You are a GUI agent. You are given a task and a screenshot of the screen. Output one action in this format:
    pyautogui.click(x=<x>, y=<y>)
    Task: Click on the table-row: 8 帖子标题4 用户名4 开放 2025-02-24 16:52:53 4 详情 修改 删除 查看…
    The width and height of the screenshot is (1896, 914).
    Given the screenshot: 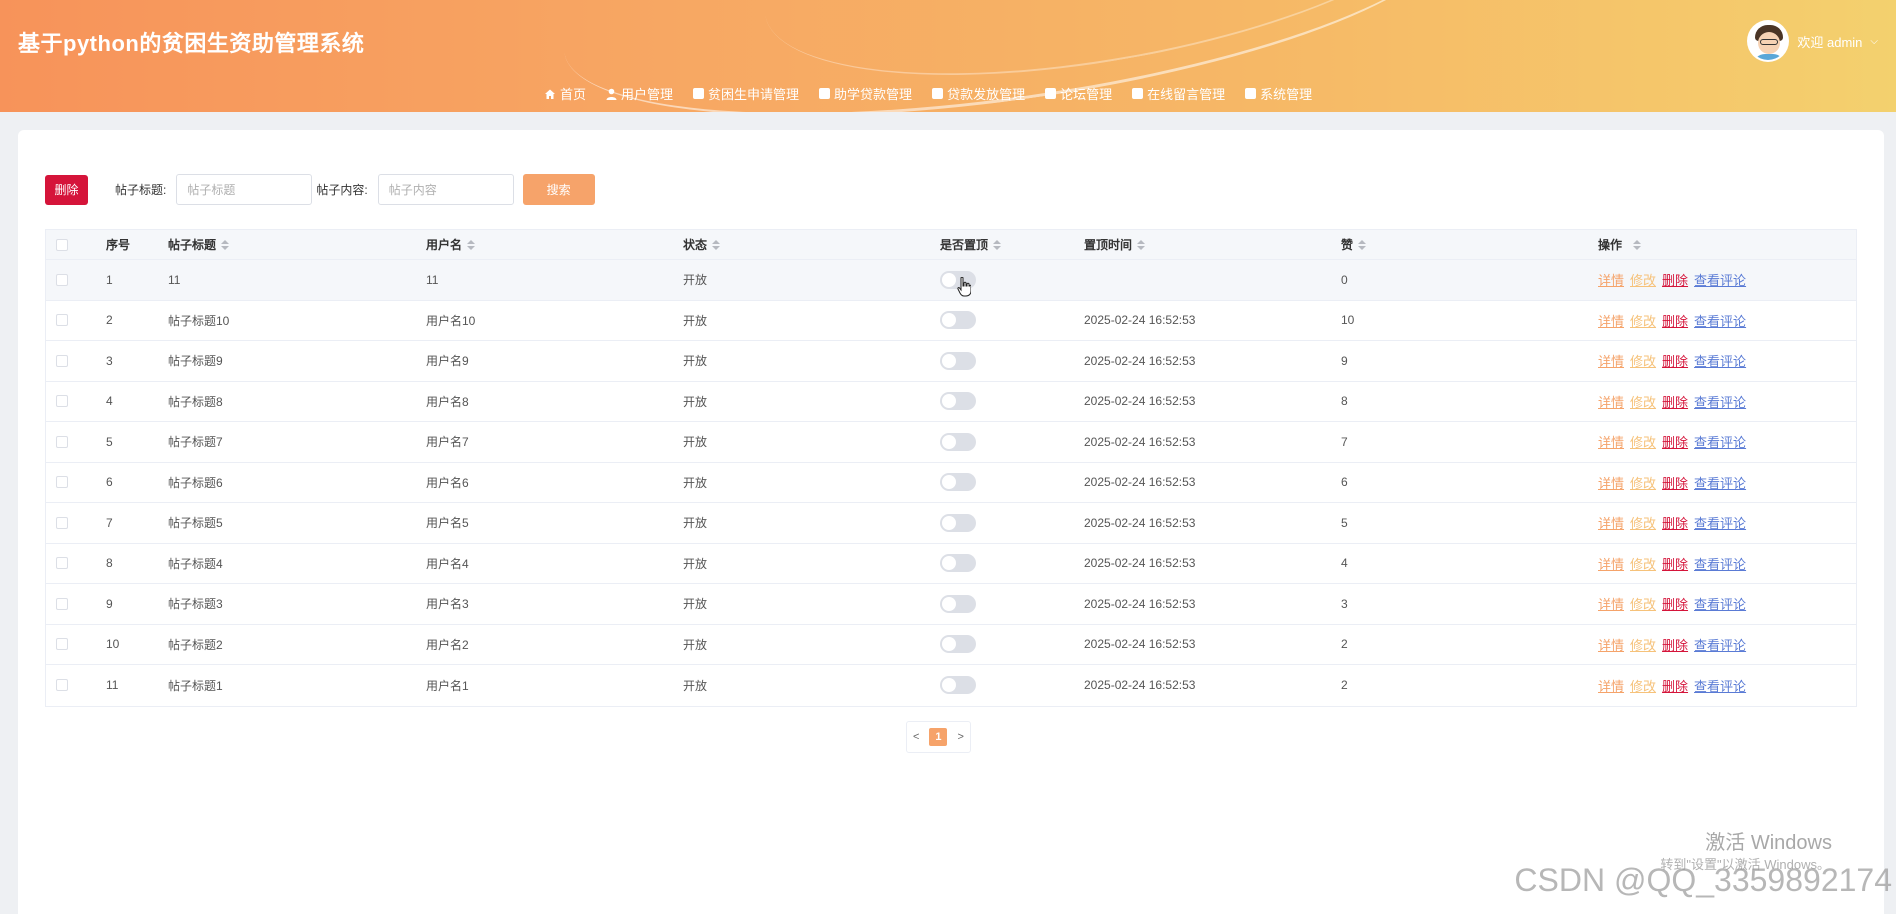 What is the action you would take?
    pyautogui.click(x=951, y=564)
    